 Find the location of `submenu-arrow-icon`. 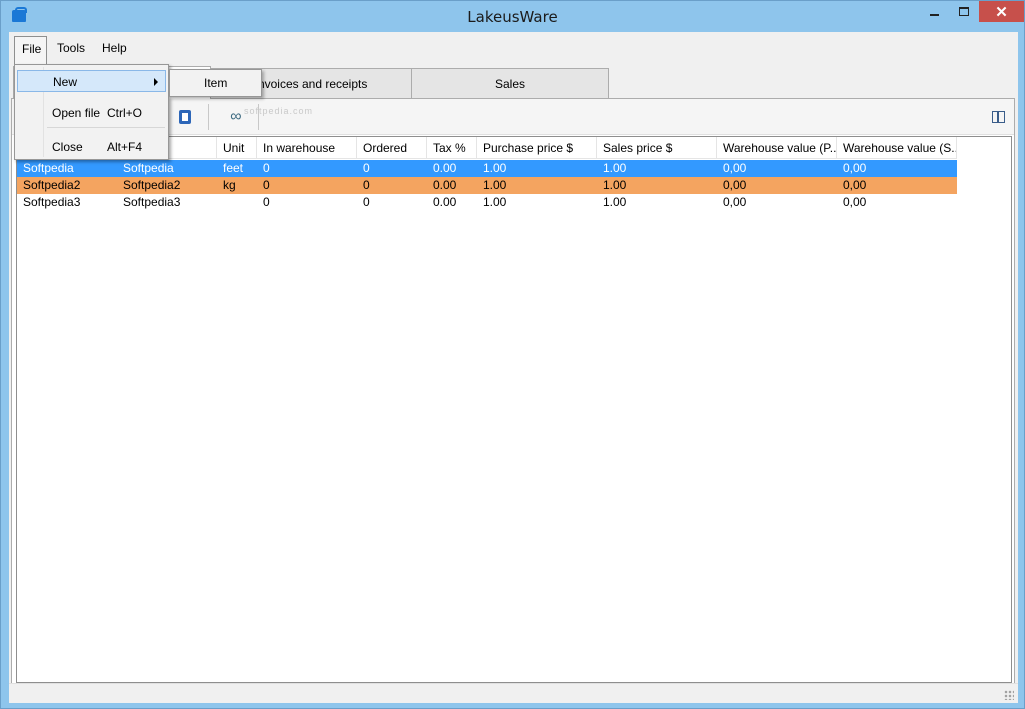

submenu-arrow-icon is located at coordinates (156, 82).